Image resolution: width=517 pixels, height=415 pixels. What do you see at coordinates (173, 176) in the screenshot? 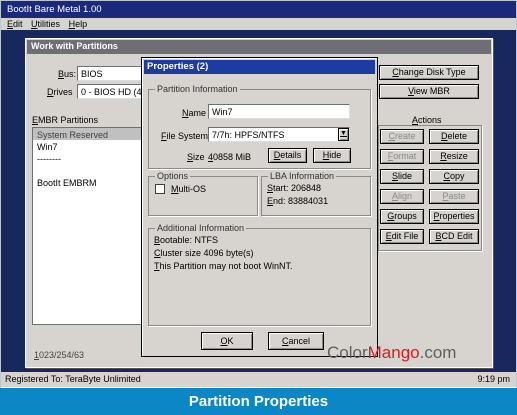
I see `options-label: Options` at bounding box center [173, 176].